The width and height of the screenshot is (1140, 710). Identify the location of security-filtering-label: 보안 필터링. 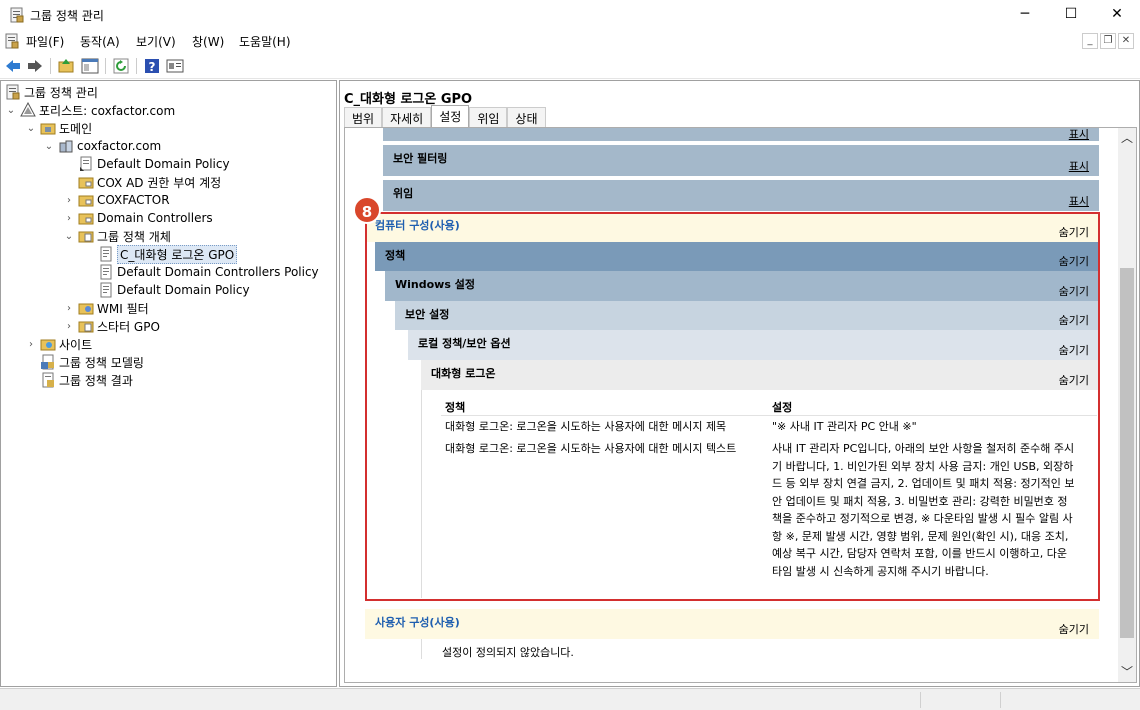
(420, 158).